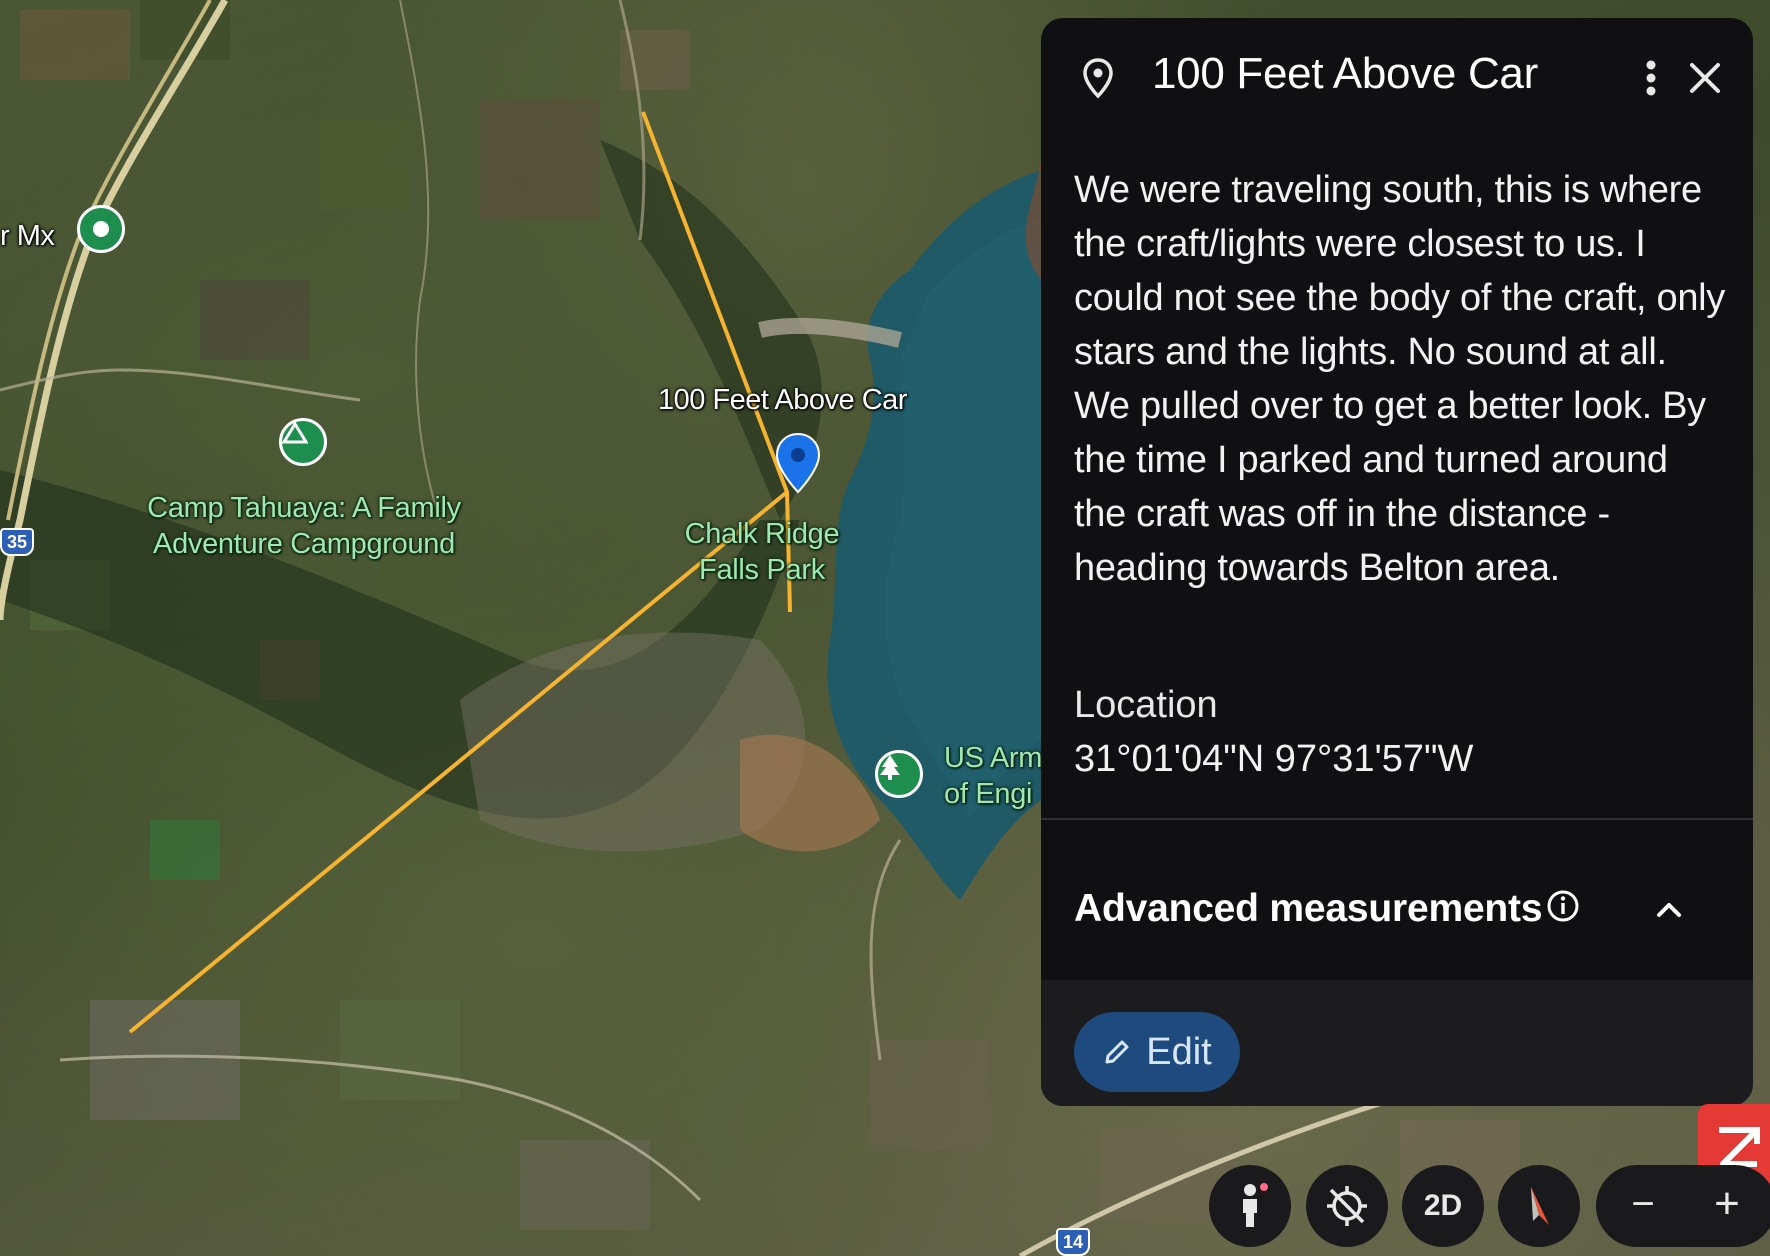  What do you see at coordinates (1146, 705) in the screenshot?
I see `location-heading: Location` at bounding box center [1146, 705].